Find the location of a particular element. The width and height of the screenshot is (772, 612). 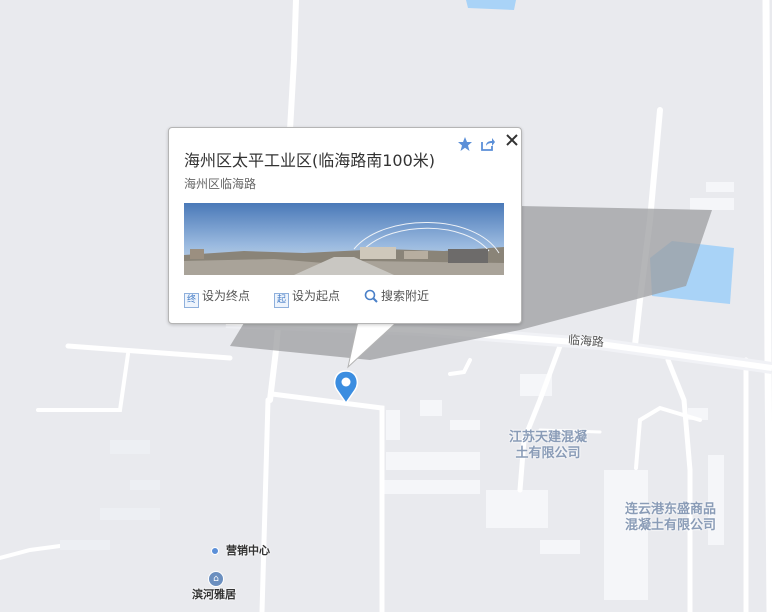

street-view-photo is located at coordinates (344, 239).